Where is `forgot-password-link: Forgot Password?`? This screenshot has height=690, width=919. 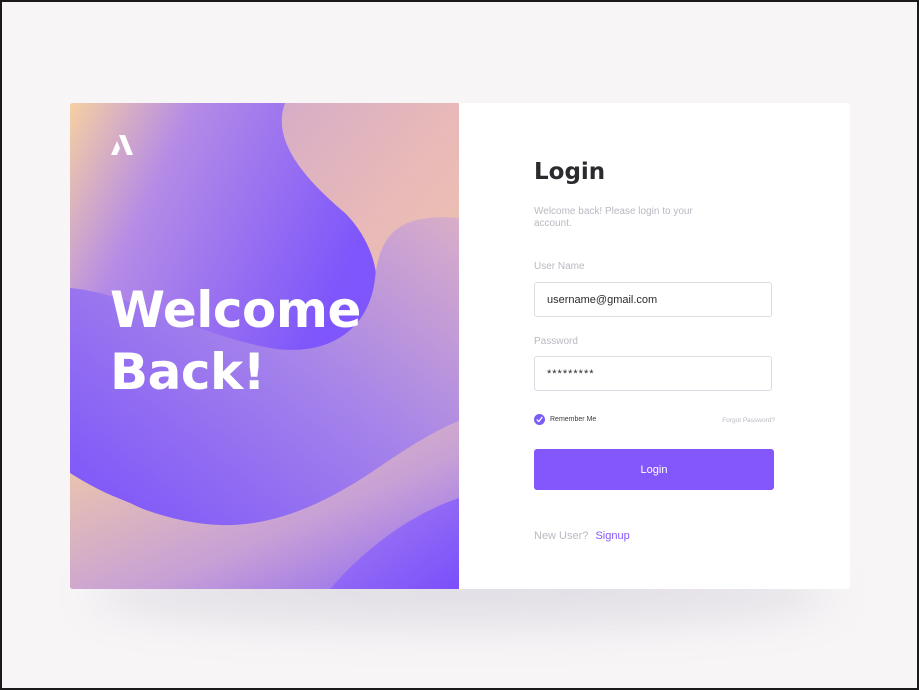 forgot-password-link: Forgot Password? is located at coordinates (748, 420).